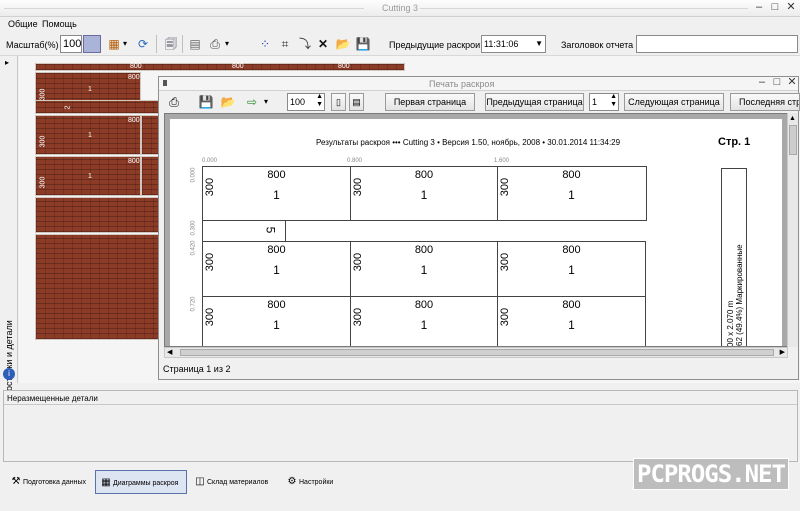  I want to click on prev-page-button: Предыдущая страница, so click(534, 102).